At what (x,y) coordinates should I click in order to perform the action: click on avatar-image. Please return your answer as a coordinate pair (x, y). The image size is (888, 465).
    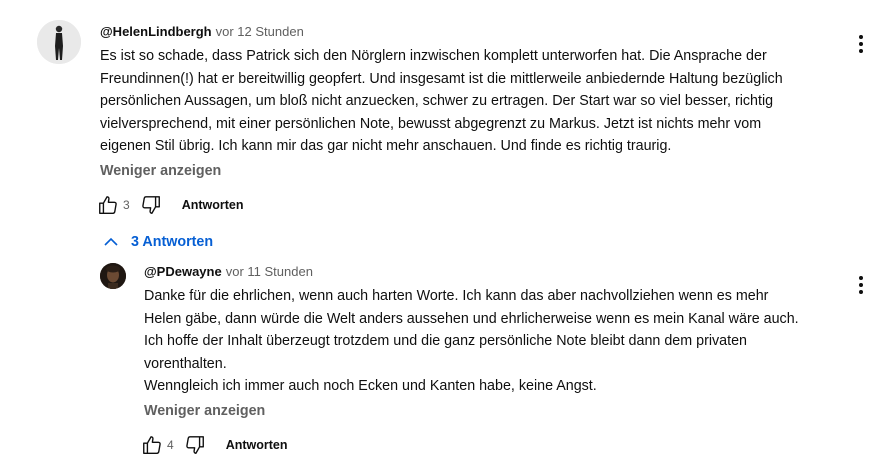
    Looking at the image, I should click on (59, 42).